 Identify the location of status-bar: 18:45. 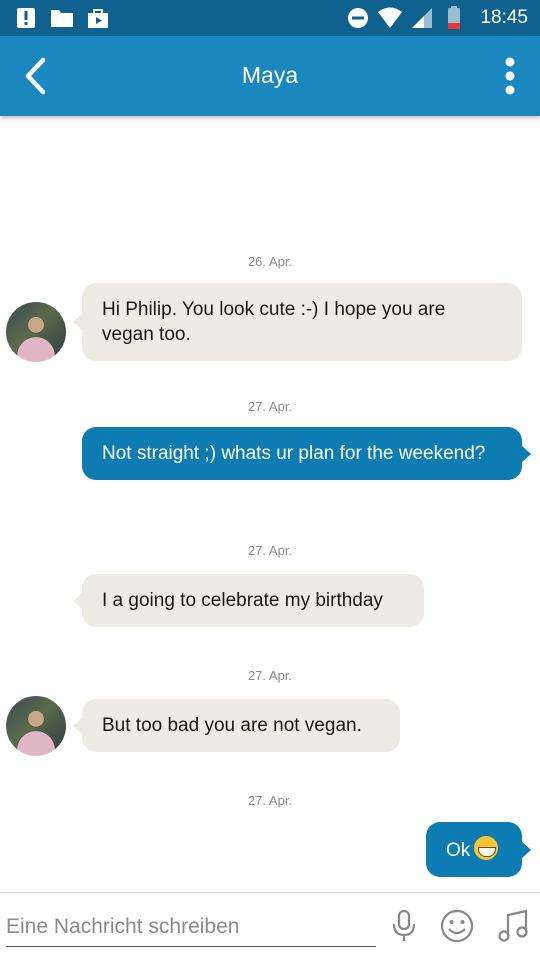
(270, 18).